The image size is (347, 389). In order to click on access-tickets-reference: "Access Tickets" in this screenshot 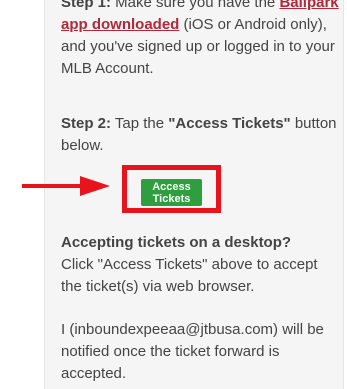, I will do `click(229, 123)`.